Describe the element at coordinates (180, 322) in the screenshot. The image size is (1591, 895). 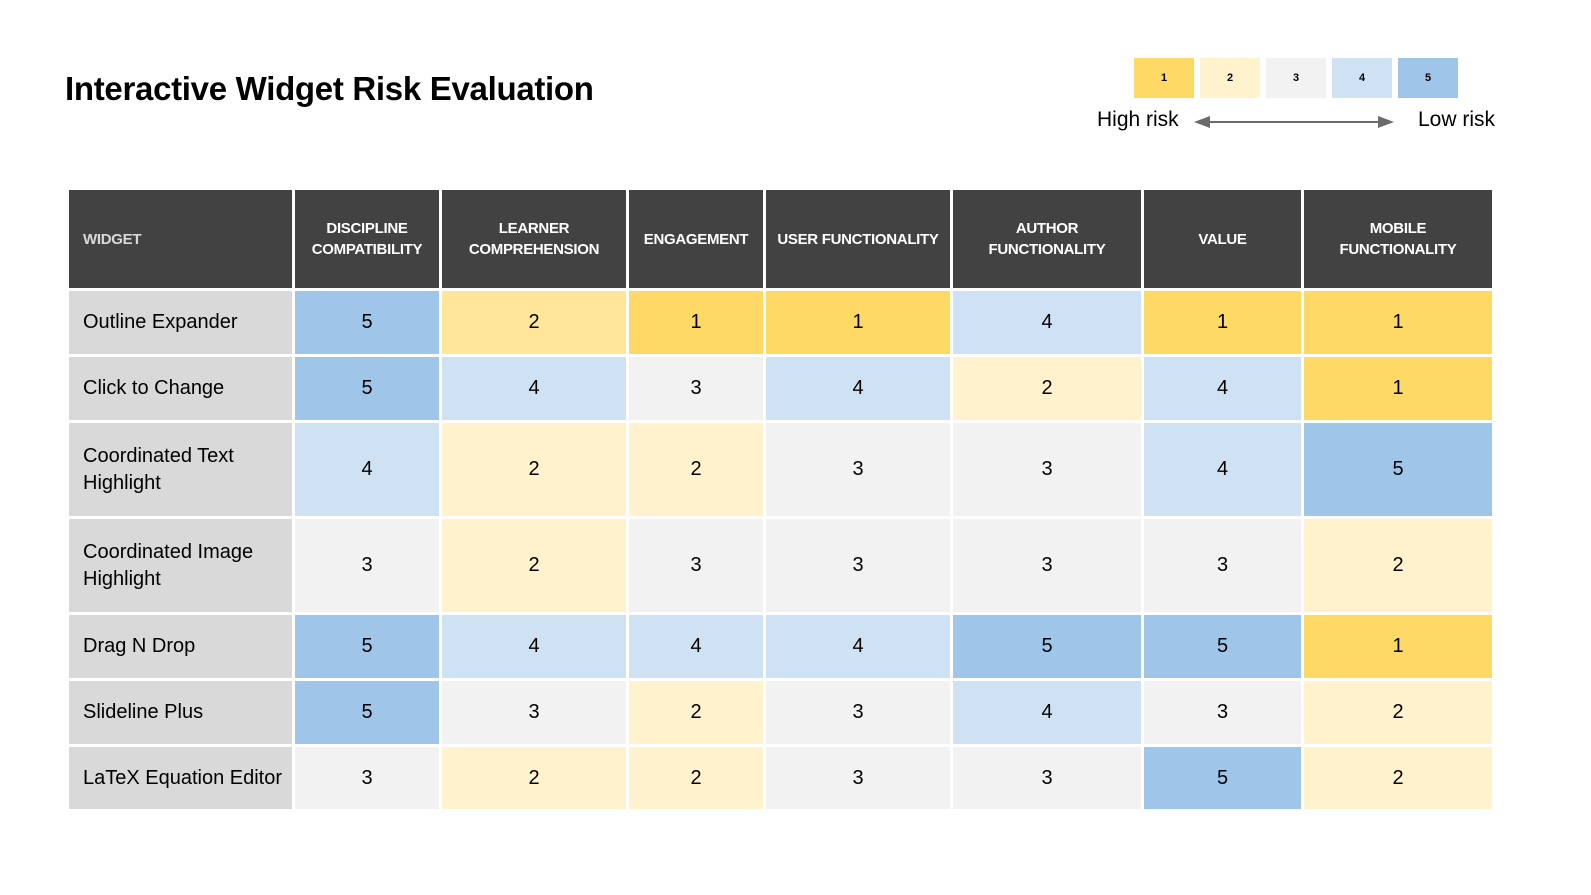
I see `widget-name: Outline Expander` at that location.